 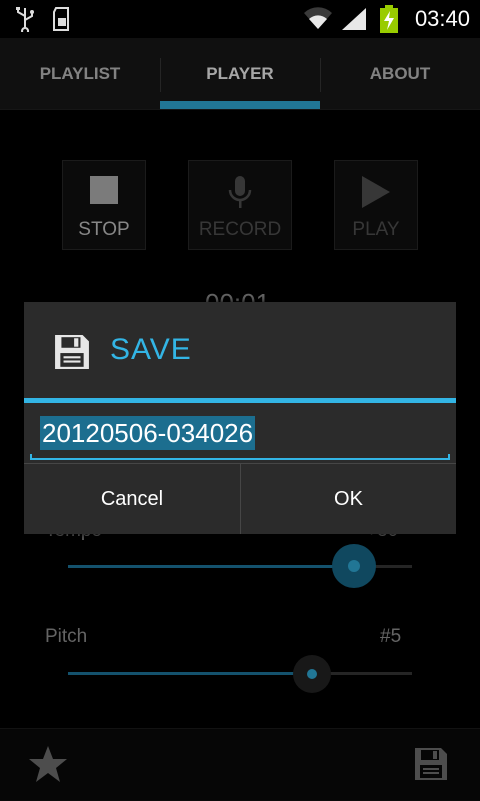 I want to click on ok-label: OK, so click(x=348, y=498).